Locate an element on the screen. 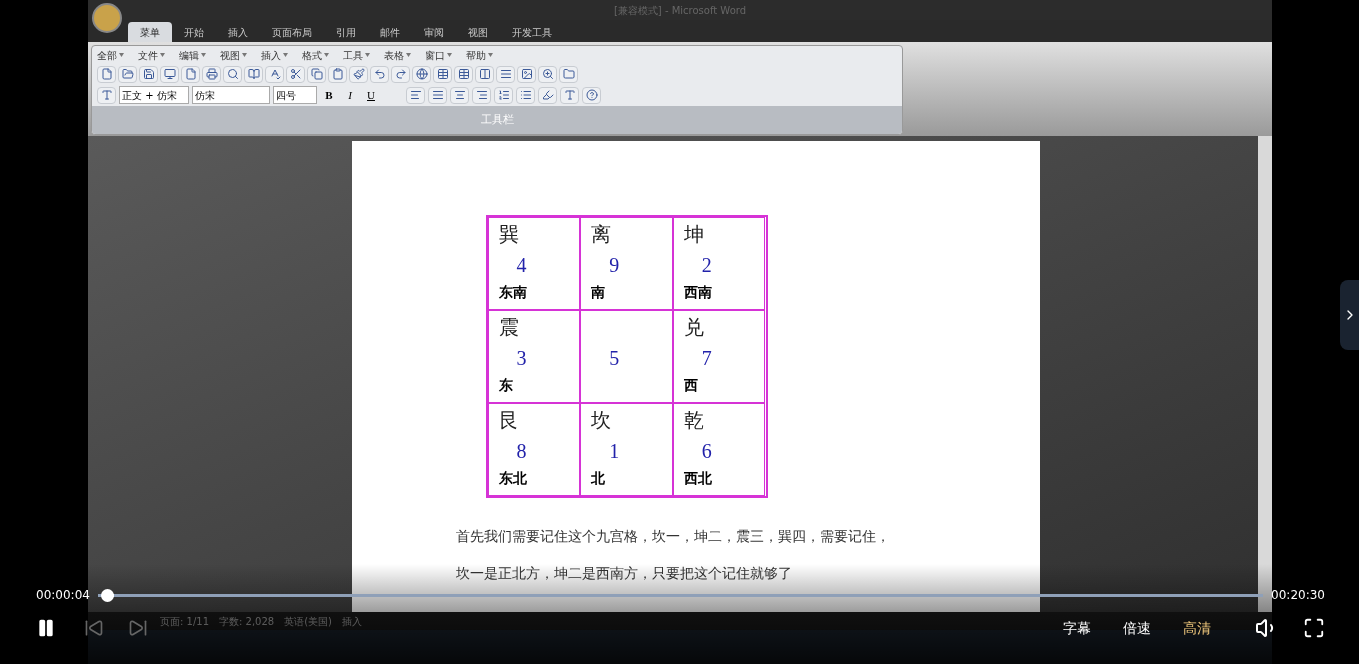  align-center-button is located at coordinates (459, 95).